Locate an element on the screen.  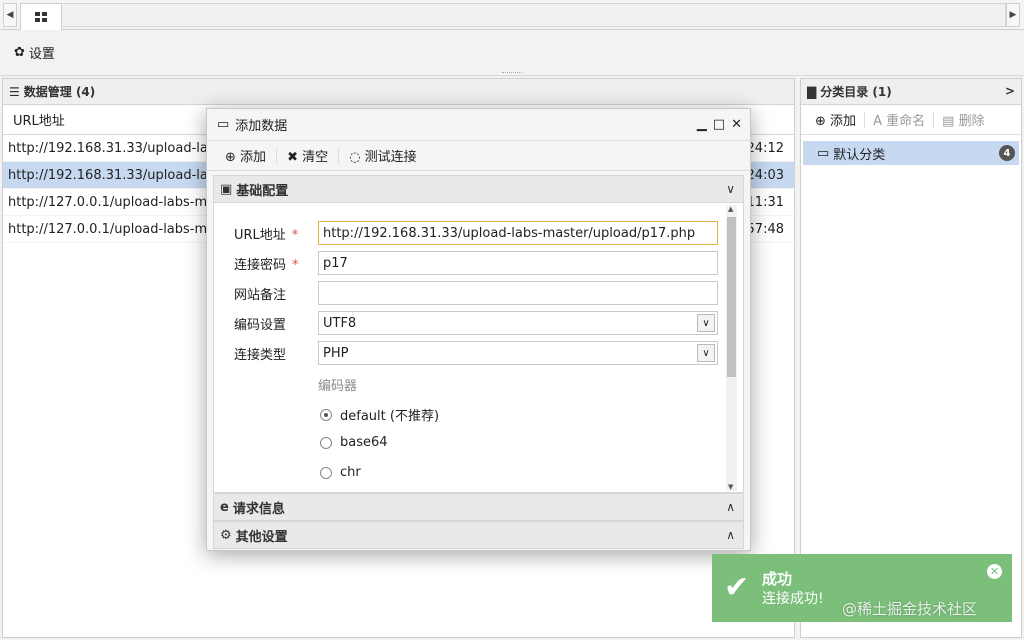
data-panel-title: 数据管理 (4) is located at coordinates (59, 92).